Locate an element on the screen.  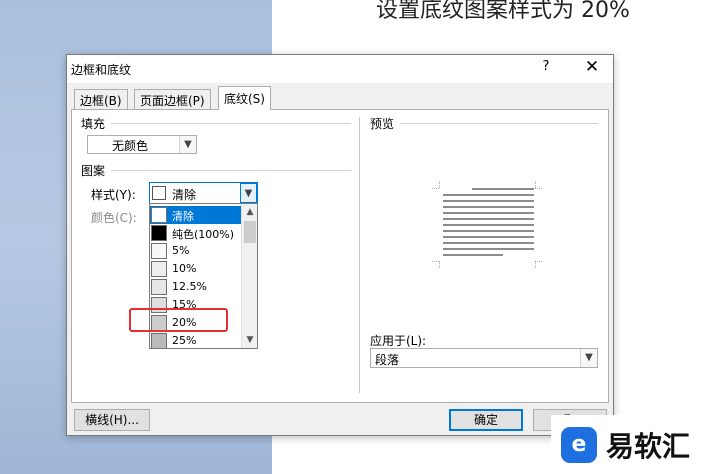
tab-page-borders: 页面边框(P) is located at coordinates (172, 99).